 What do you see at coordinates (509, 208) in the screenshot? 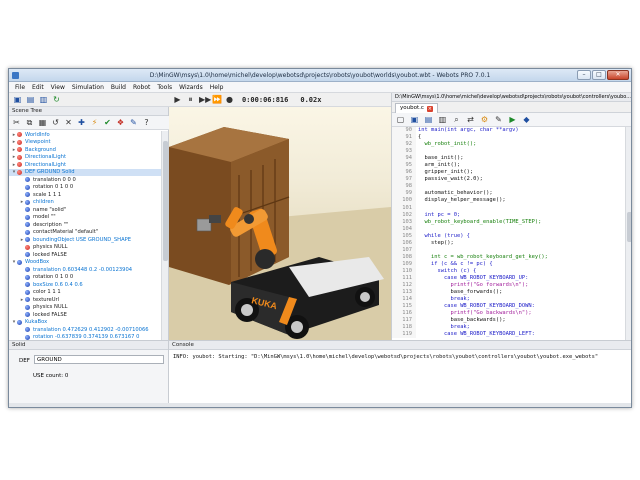
I see `code-line: 101` at bounding box center [509, 208].